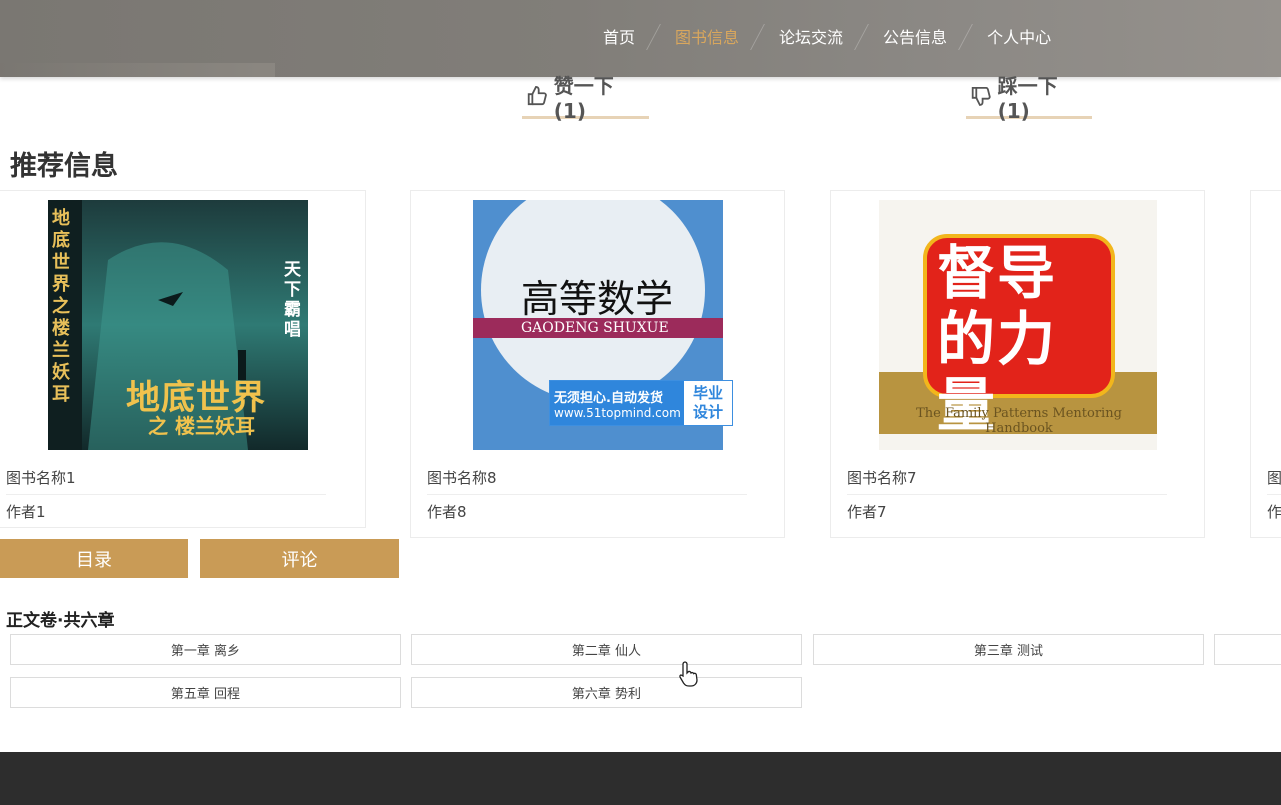 The width and height of the screenshot is (1281, 805). Describe the element at coordinates (60, 621) in the screenshot. I see `volume-title: 正文卷·共六章` at that location.